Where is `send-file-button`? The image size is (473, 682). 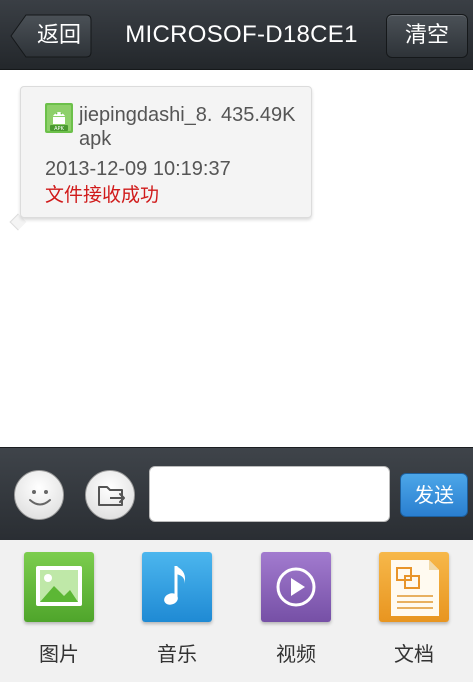
send-file-button is located at coordinates (110, 495).